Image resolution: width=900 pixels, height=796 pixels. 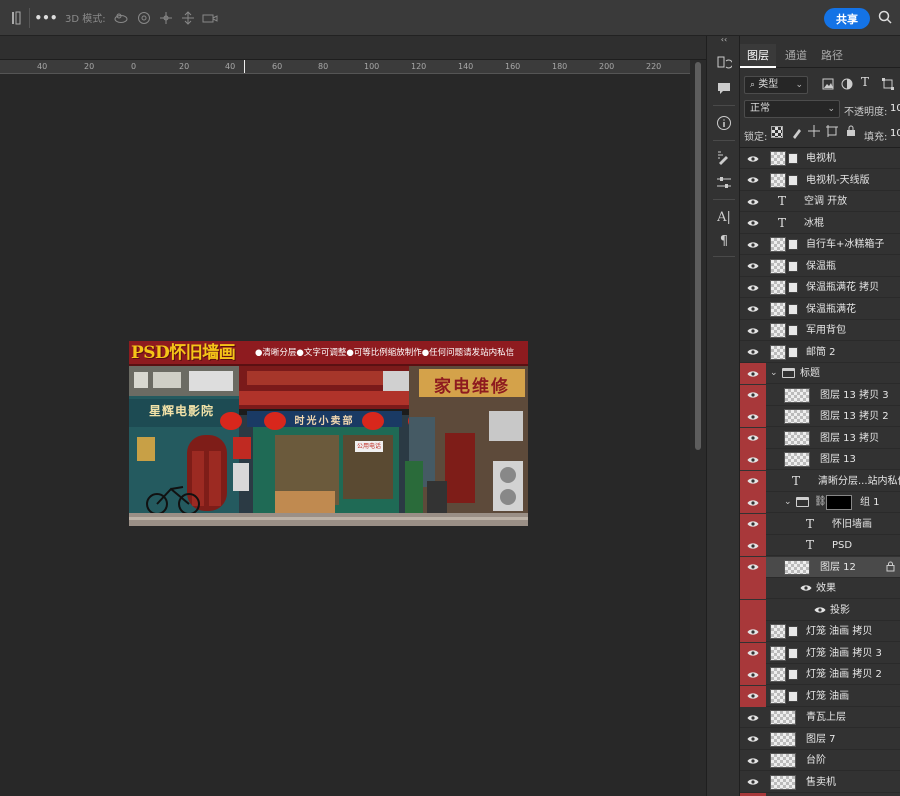 I want to click on layer-row: 图层 12, so click(x=820, y=567).